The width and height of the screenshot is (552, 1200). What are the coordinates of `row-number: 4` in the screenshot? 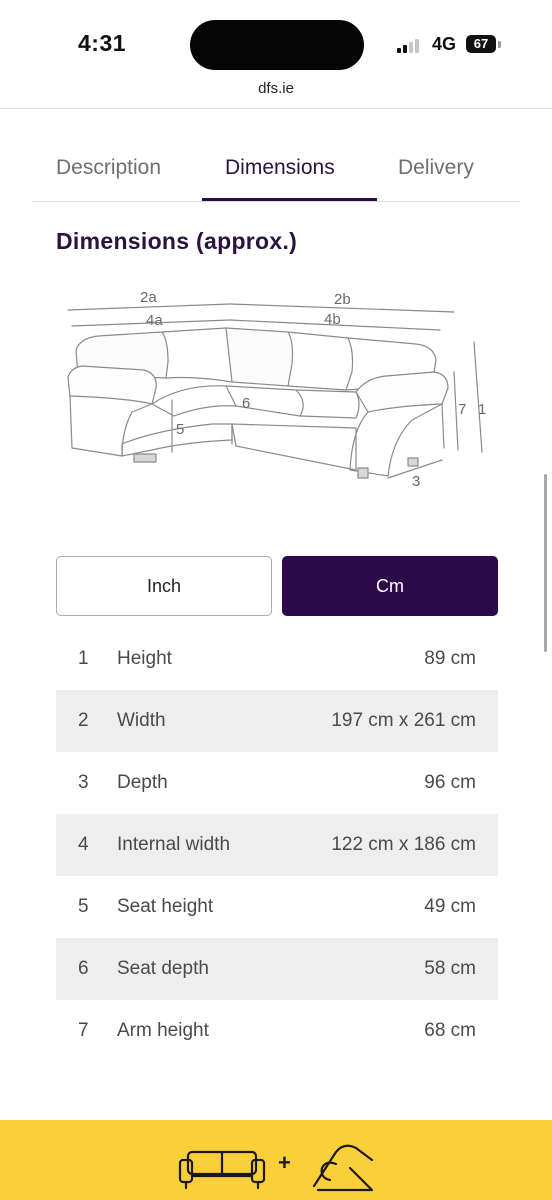 It's located at (83, 844).